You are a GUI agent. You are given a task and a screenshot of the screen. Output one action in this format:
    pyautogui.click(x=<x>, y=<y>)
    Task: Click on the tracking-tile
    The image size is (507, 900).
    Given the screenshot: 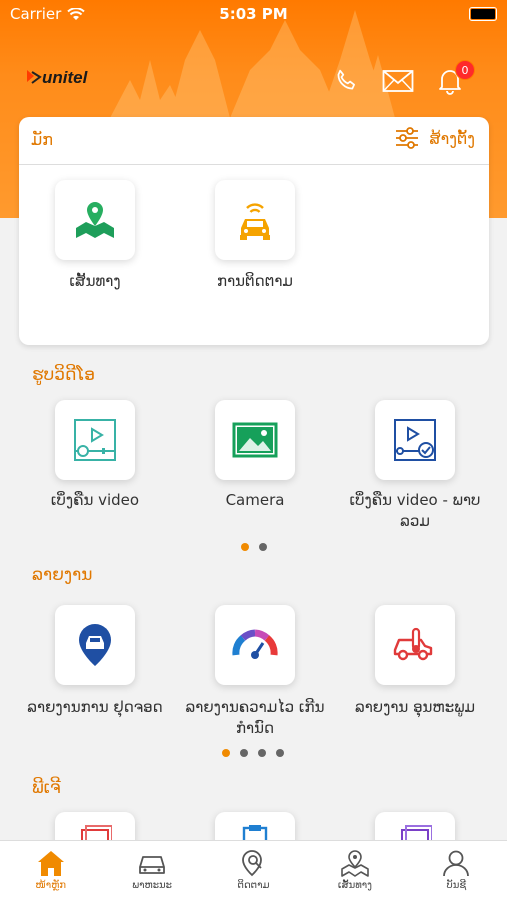 What is the action you would take?
    pyautogui.click(x=255, y=220)
    